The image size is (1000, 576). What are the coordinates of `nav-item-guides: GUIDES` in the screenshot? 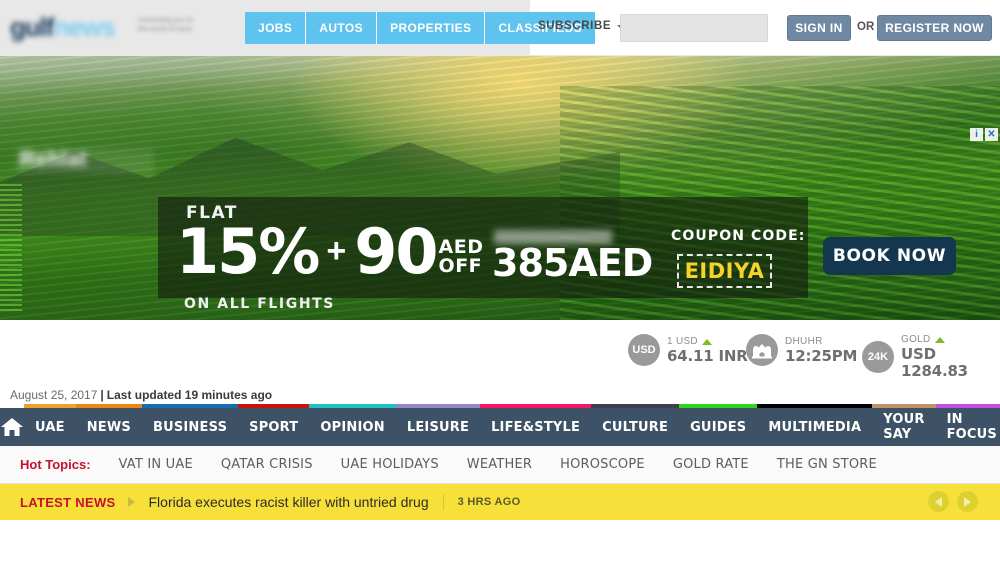 It's located at (718, 425).